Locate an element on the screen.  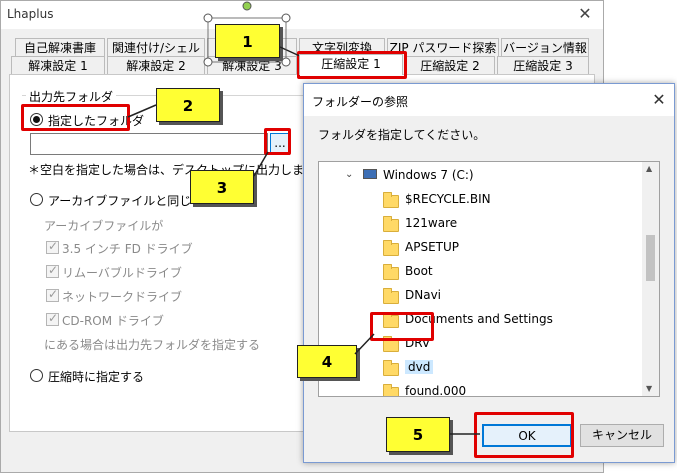
dialog-prompt: フォルダを指定してください。 is located at coordinates (402, 135).